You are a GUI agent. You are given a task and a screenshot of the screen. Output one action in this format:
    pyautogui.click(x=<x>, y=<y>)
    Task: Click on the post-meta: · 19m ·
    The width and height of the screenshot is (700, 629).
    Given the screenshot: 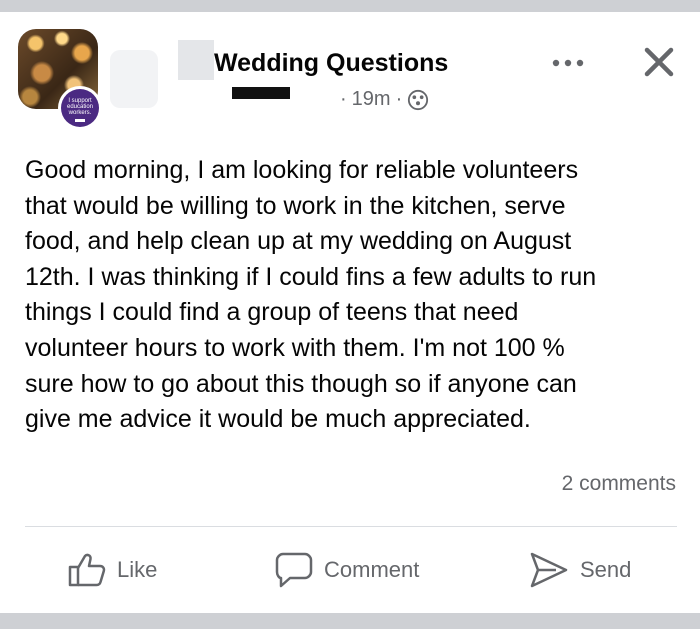 What is the action you would take?
    pyautogui.click(x=384, y=99)
    